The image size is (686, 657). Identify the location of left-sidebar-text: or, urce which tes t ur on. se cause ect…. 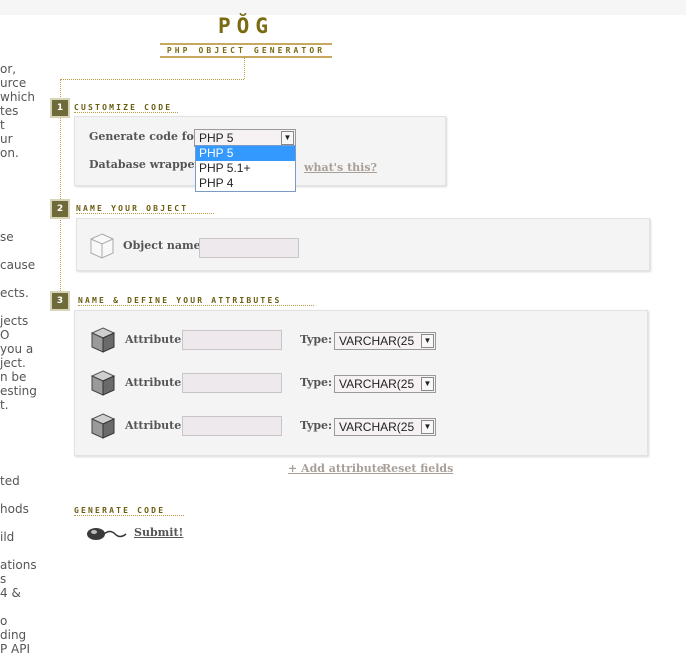
(24, 328).